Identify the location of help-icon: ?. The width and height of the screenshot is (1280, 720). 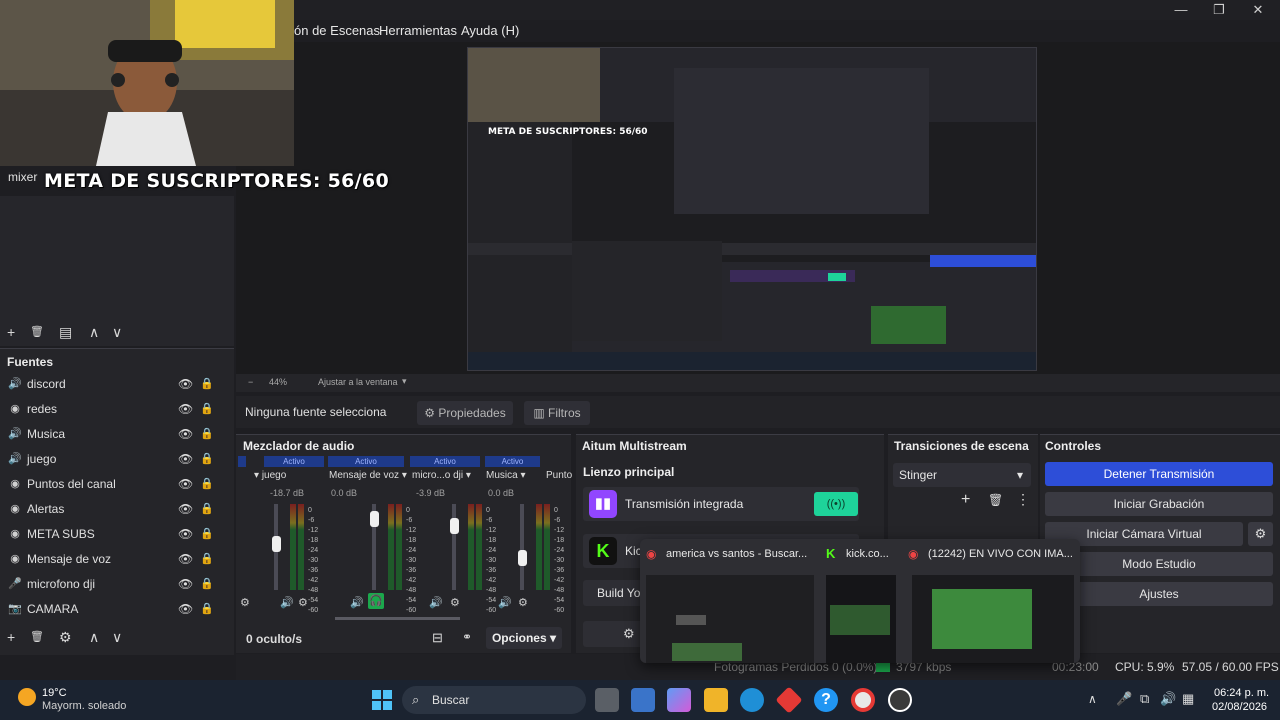
(826, 700).